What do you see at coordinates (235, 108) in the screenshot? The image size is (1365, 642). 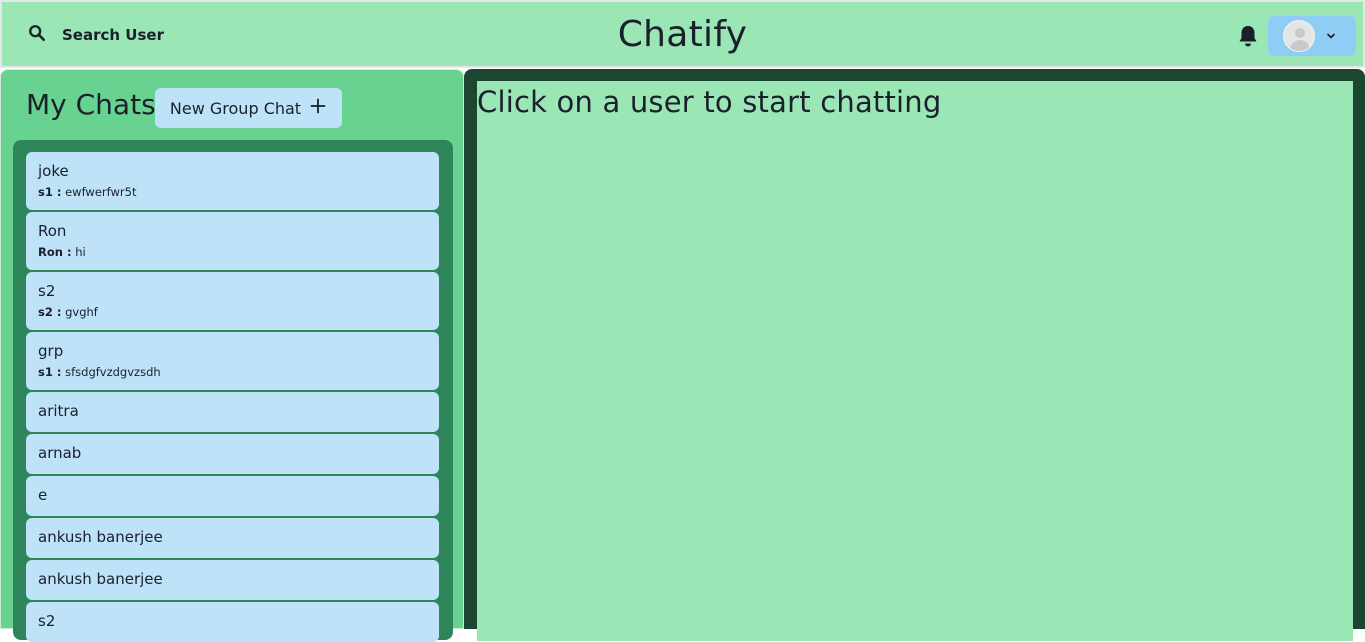 I see `new-group-chat-label: New Group Chat` at bounding box center [235, 108].